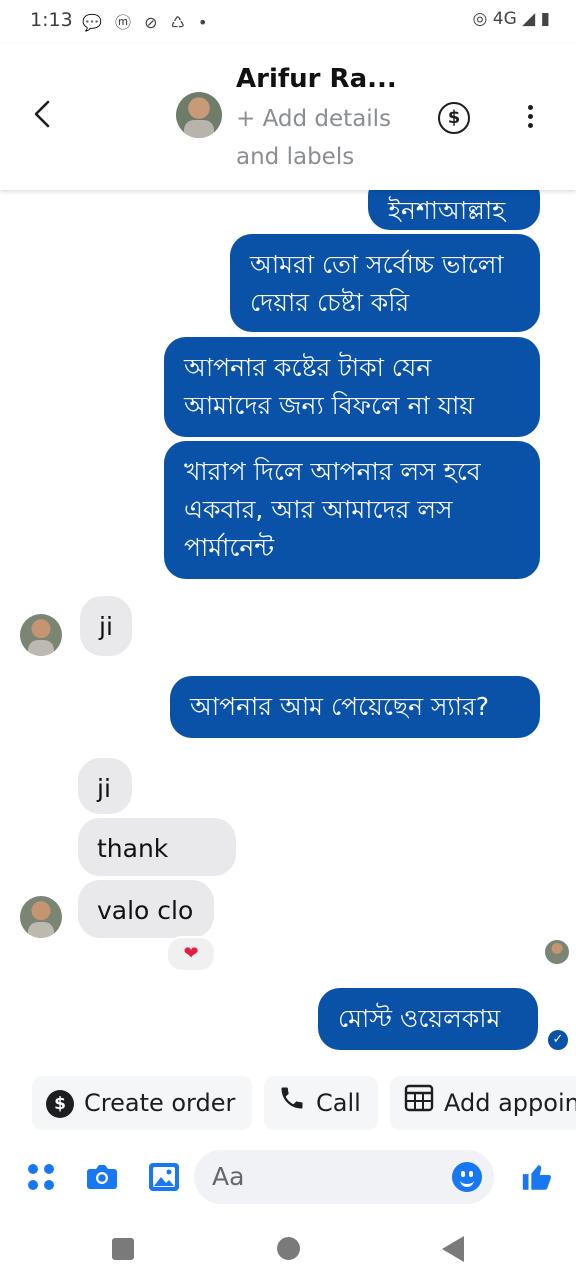 This screenshot has height=1280, width=576. Describe the element at coordinates (537, 1177) in the screenshot. I see `thumbs-up-icon` at that location.